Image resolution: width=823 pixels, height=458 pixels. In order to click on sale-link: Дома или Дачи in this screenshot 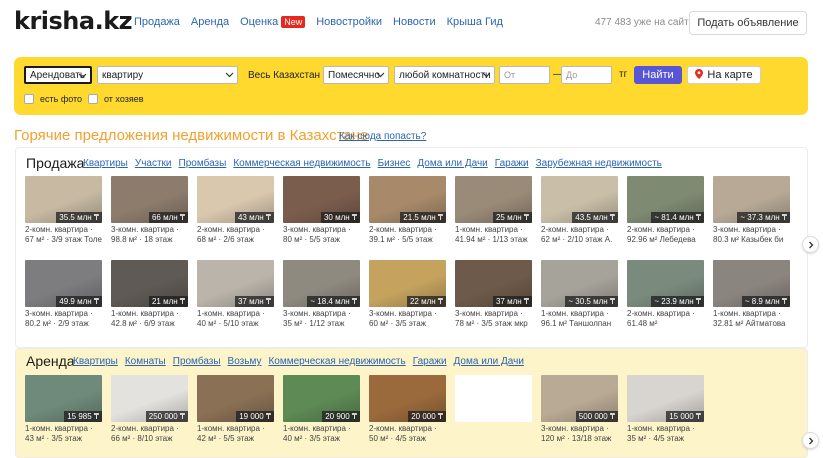, I will do `click(452, 163)`.